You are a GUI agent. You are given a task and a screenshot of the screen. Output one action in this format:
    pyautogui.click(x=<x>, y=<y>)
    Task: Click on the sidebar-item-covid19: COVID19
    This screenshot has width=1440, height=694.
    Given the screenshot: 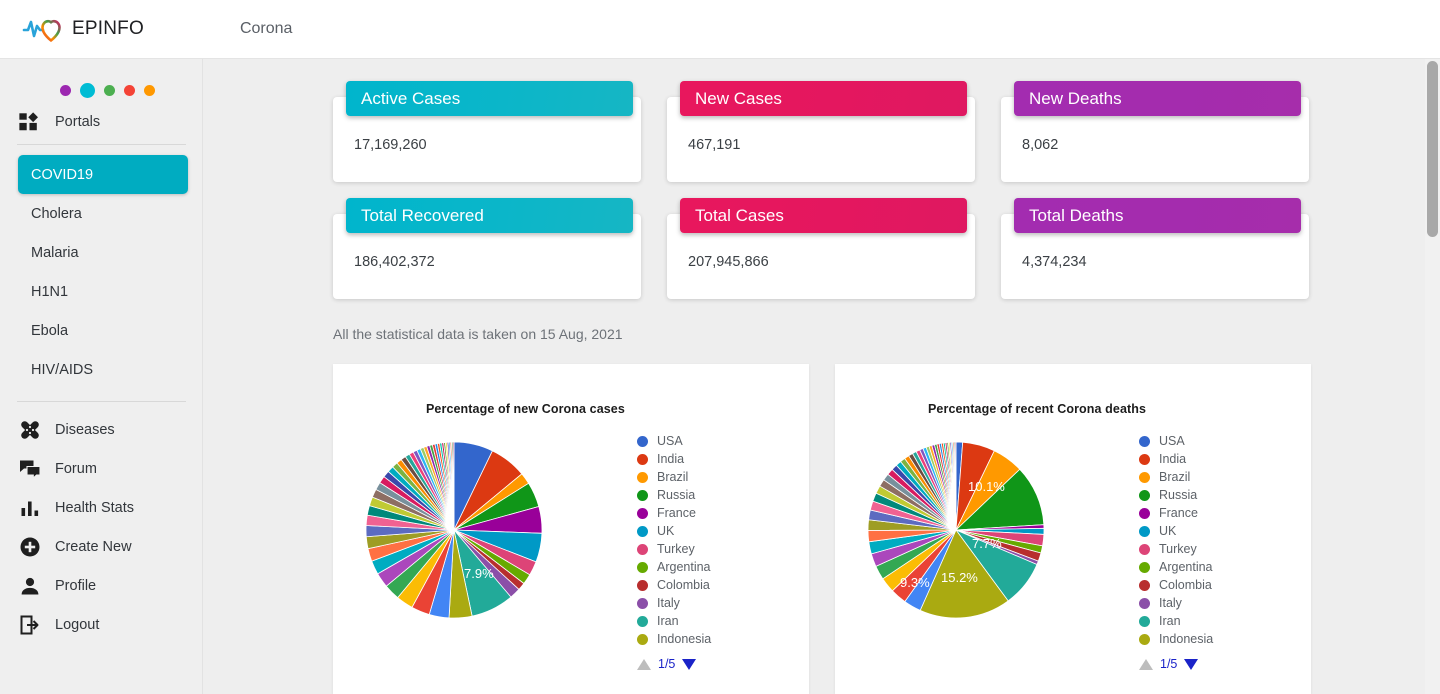 What is the action you would take?
    pyautogui.click(x=103, y=174)
    